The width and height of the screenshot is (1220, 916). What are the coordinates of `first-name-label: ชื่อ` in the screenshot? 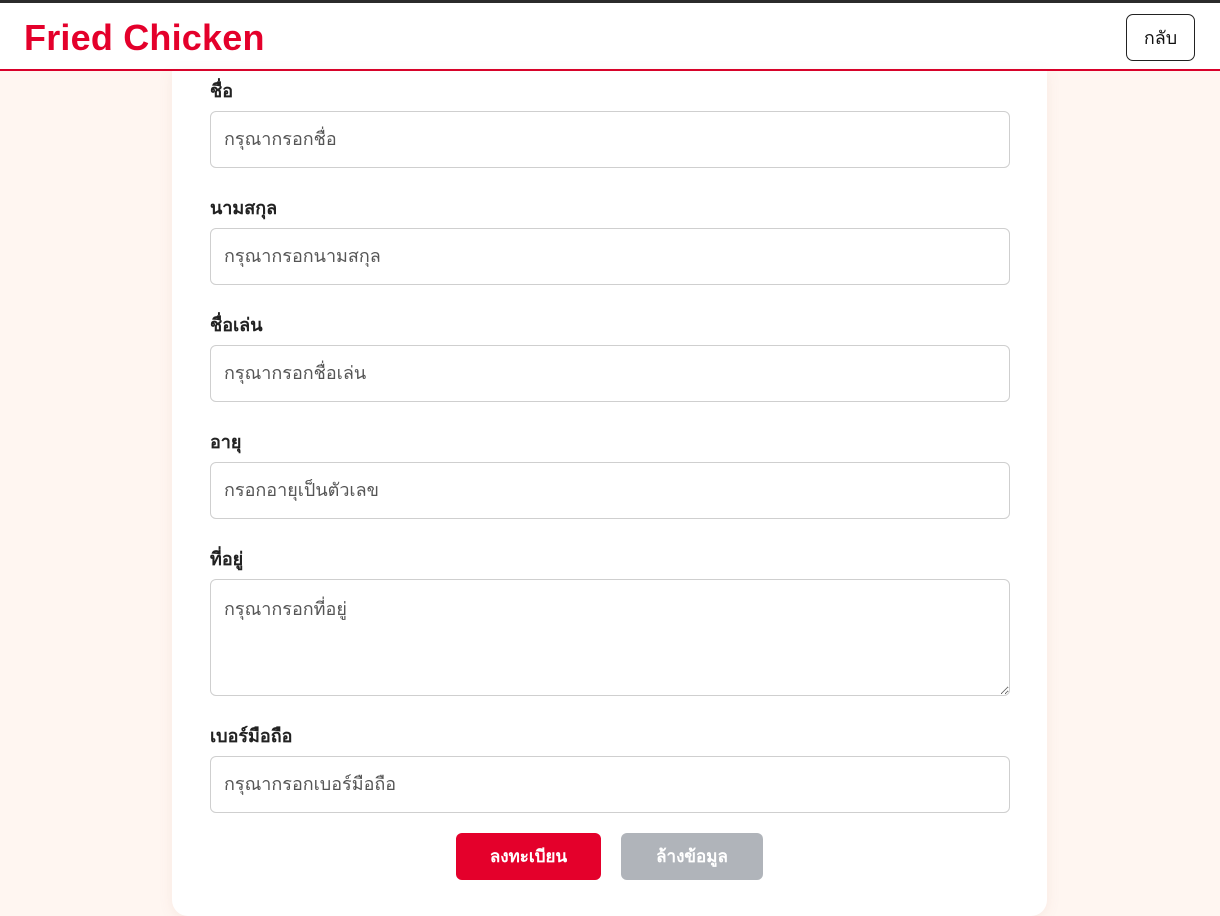 It's located at (222, 91).